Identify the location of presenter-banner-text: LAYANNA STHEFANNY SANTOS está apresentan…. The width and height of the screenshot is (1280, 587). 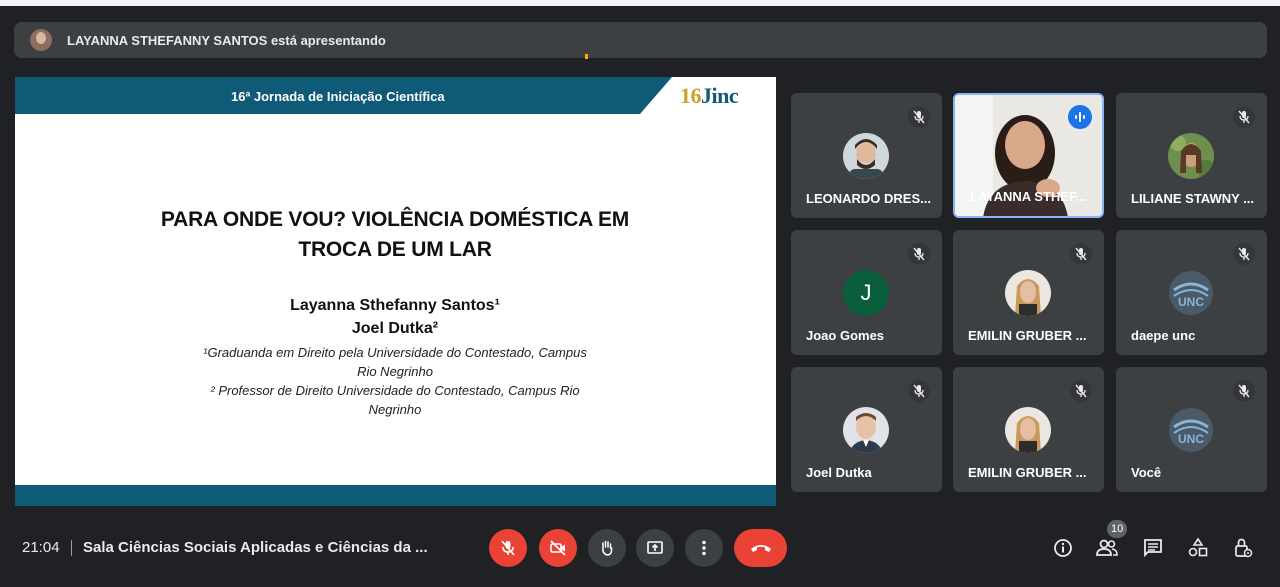
(226, 40).